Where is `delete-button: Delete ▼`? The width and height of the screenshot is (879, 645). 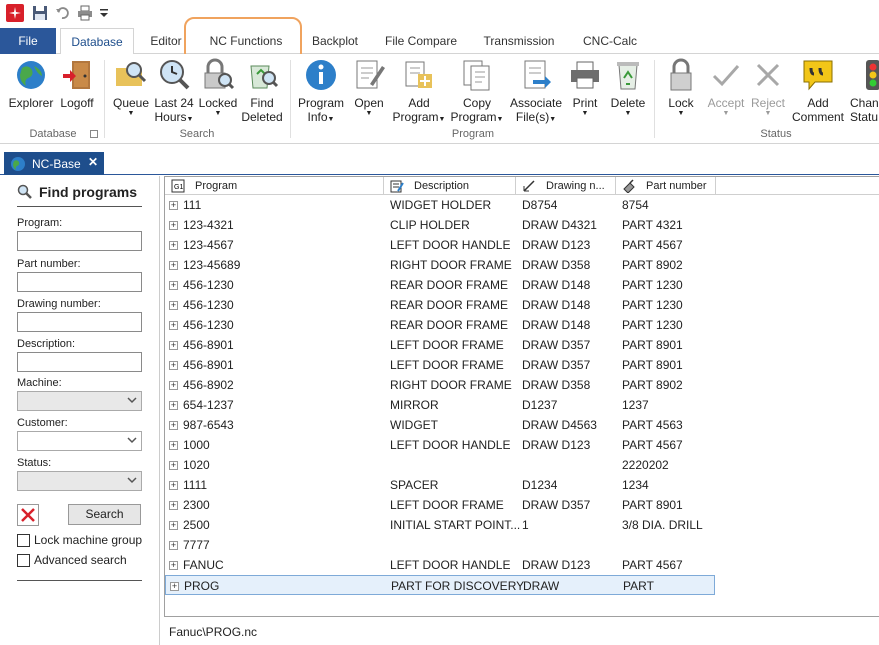
delete-button: Delete ▼ is located at coordinates (628, 88).